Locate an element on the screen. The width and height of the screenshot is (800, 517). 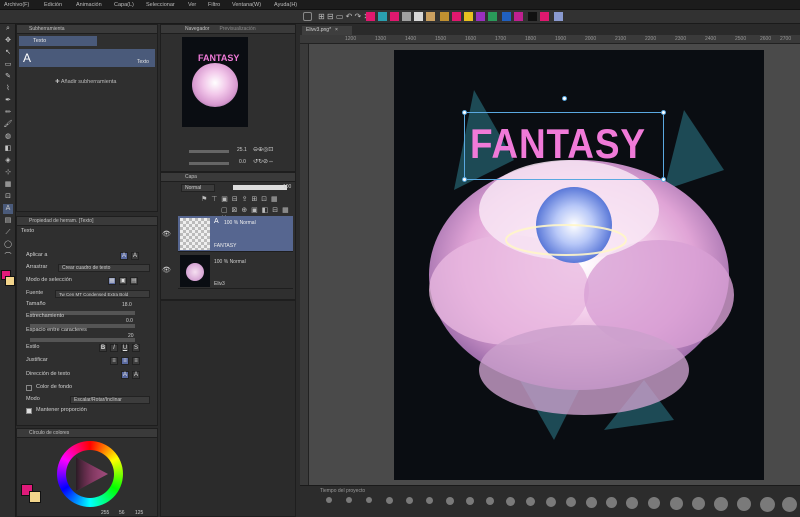
drag-select: Crear cuadro de texto is located at coordinates (104, 268).